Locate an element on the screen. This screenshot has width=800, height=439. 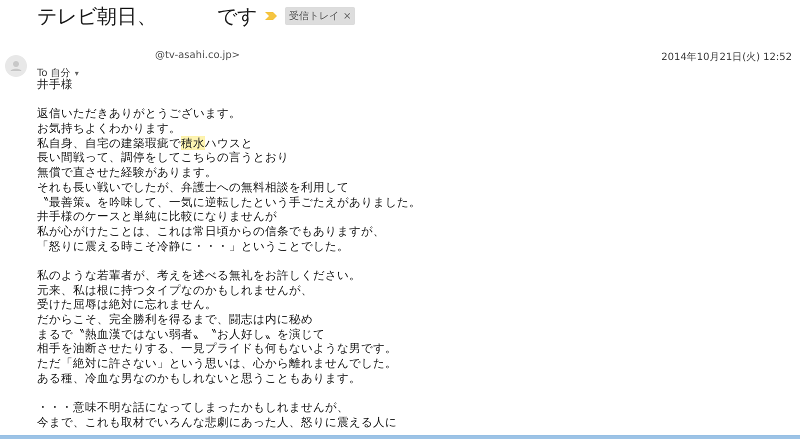
caret-icon: ▾ is located at coordinates (76, 73).